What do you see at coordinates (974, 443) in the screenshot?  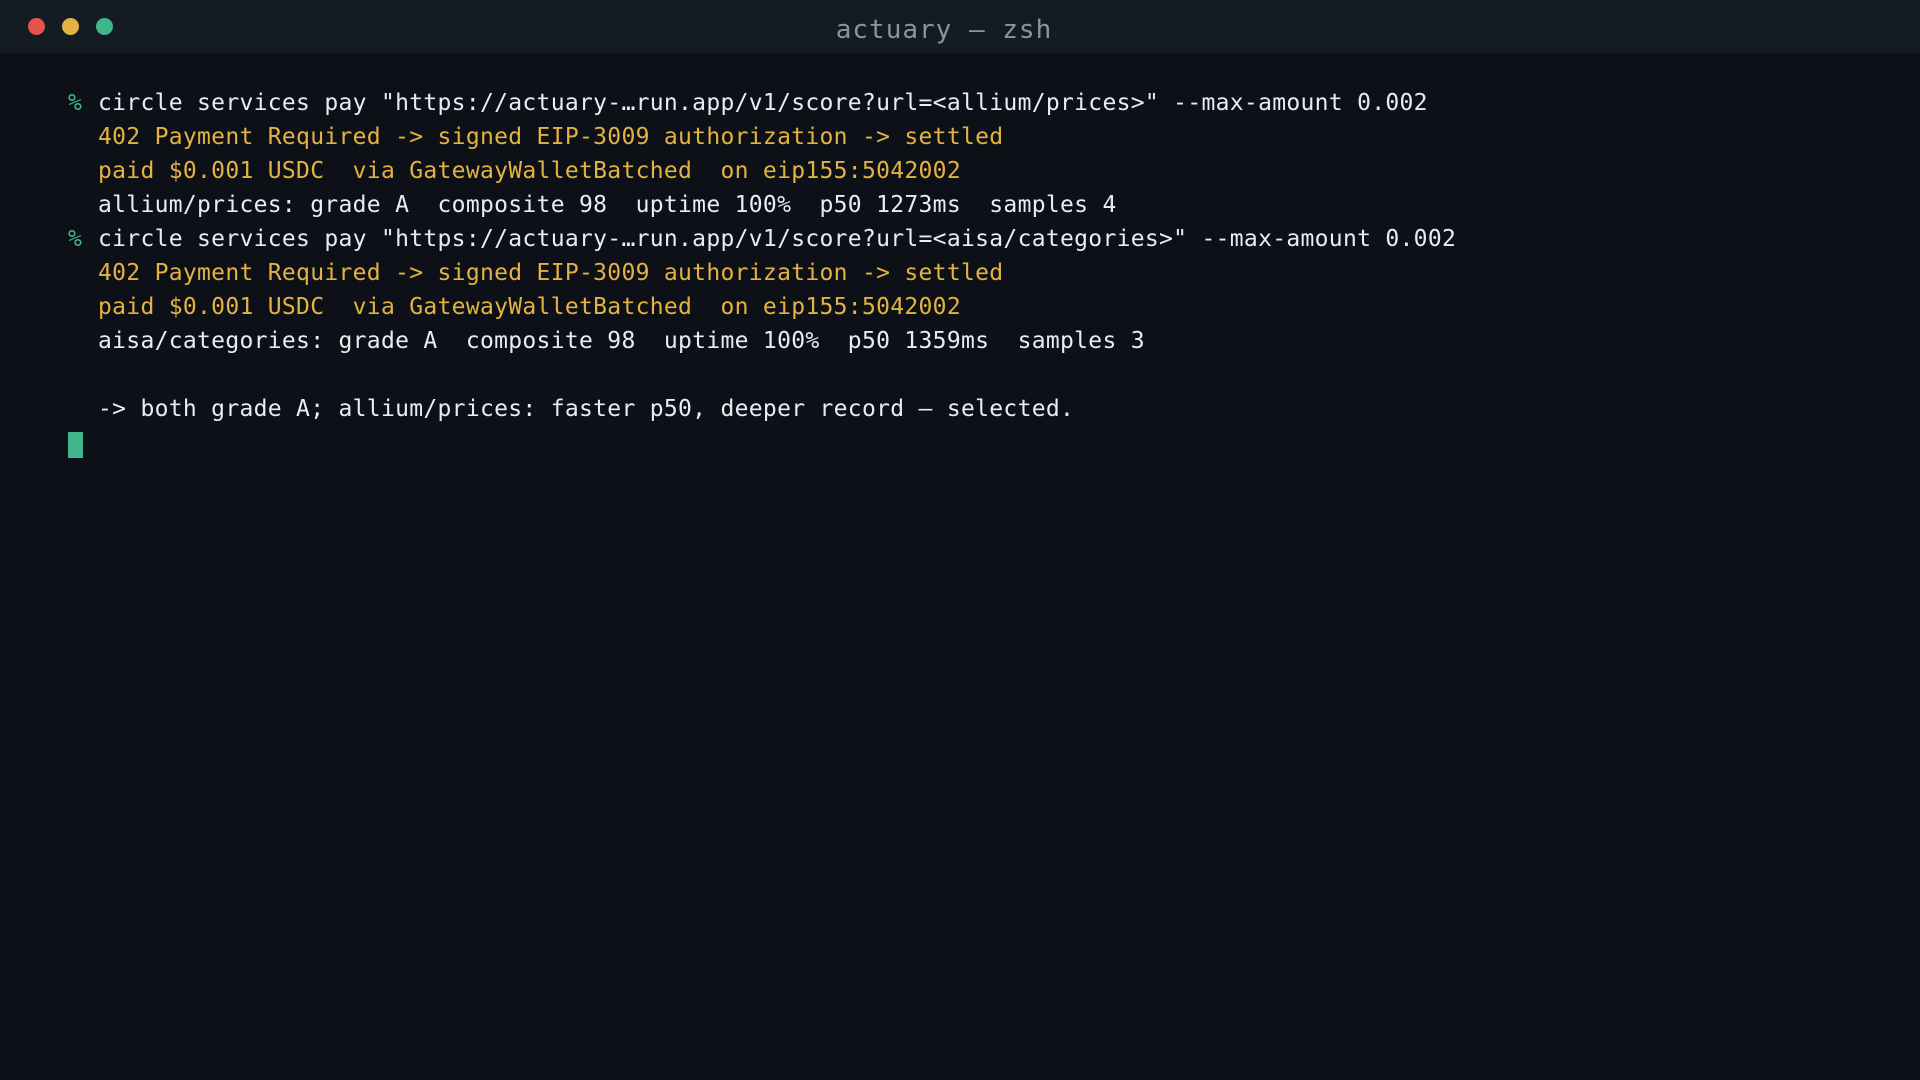 I see `input-line` at bounding box center [974, 443].